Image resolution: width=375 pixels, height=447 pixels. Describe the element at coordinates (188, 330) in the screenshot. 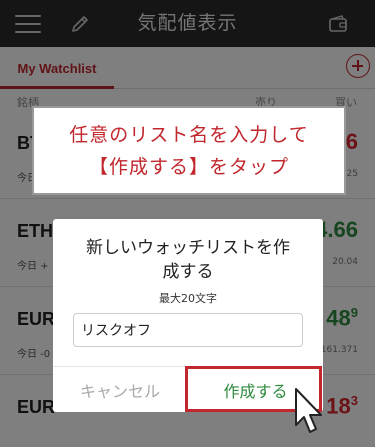

I see `watchlist-name-input` at that location.